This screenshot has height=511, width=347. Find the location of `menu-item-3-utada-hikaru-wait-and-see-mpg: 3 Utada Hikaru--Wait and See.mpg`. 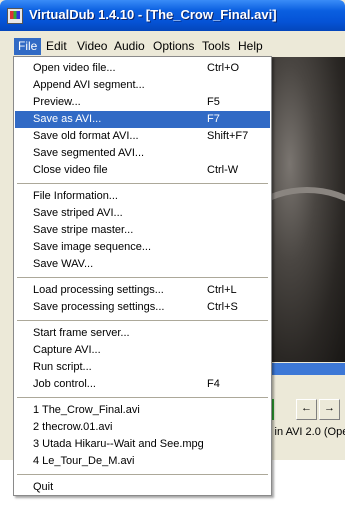

menu-item-3-utada-hikaru-wait-and-see-mpg: 3 Utada Hikaru--Wait and See.mpg is located at coordinates (142, 444).